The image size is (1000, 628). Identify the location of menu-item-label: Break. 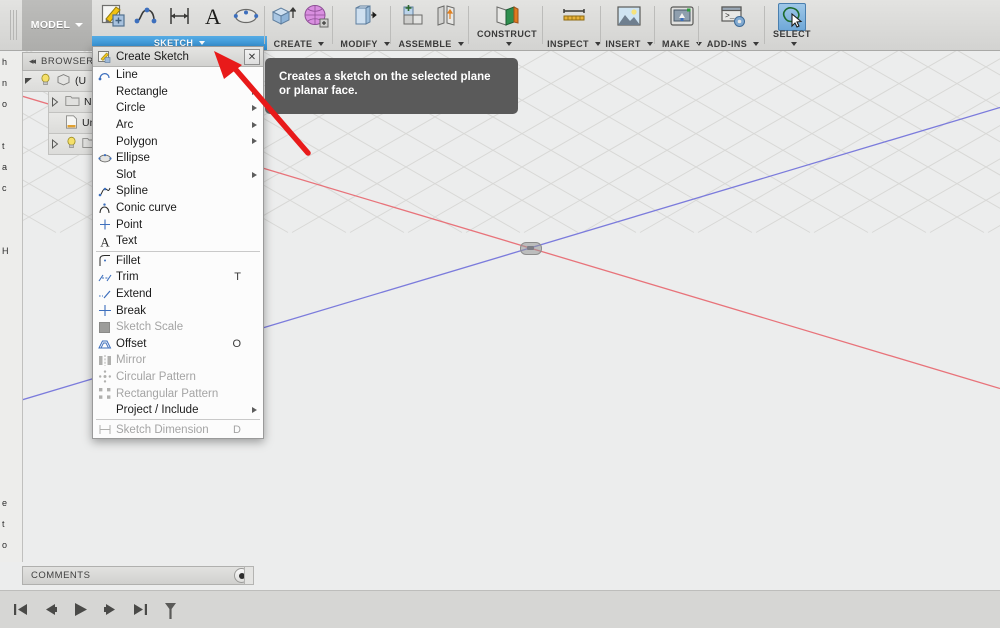
(131, 310).